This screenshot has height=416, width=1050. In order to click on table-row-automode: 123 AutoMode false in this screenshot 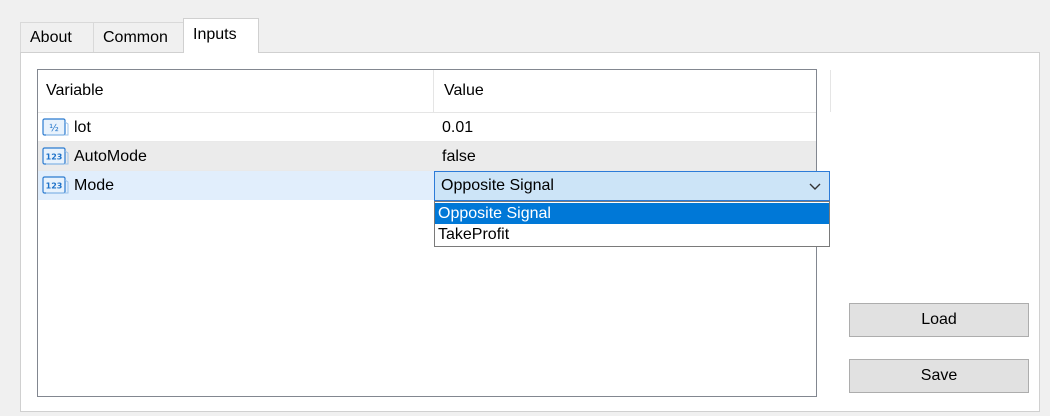, I will do `click(427, 156)`.